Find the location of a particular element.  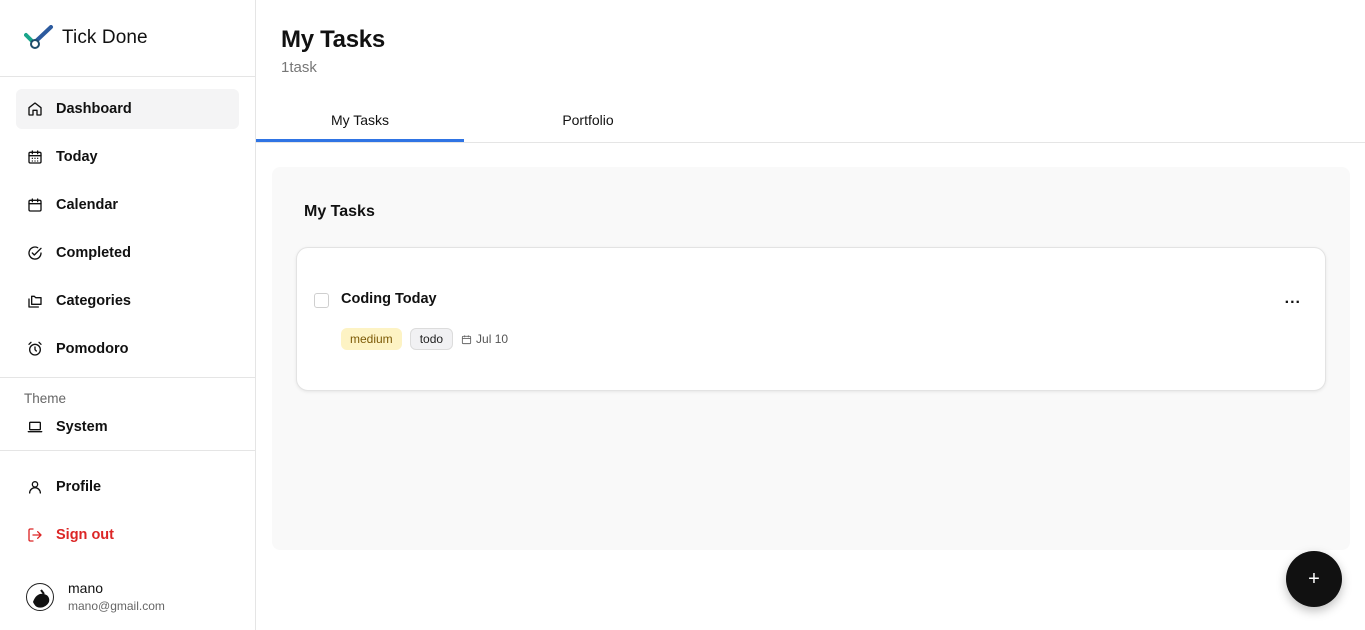

sidebar-item-label: Profile is located at coordinates (79, 487).